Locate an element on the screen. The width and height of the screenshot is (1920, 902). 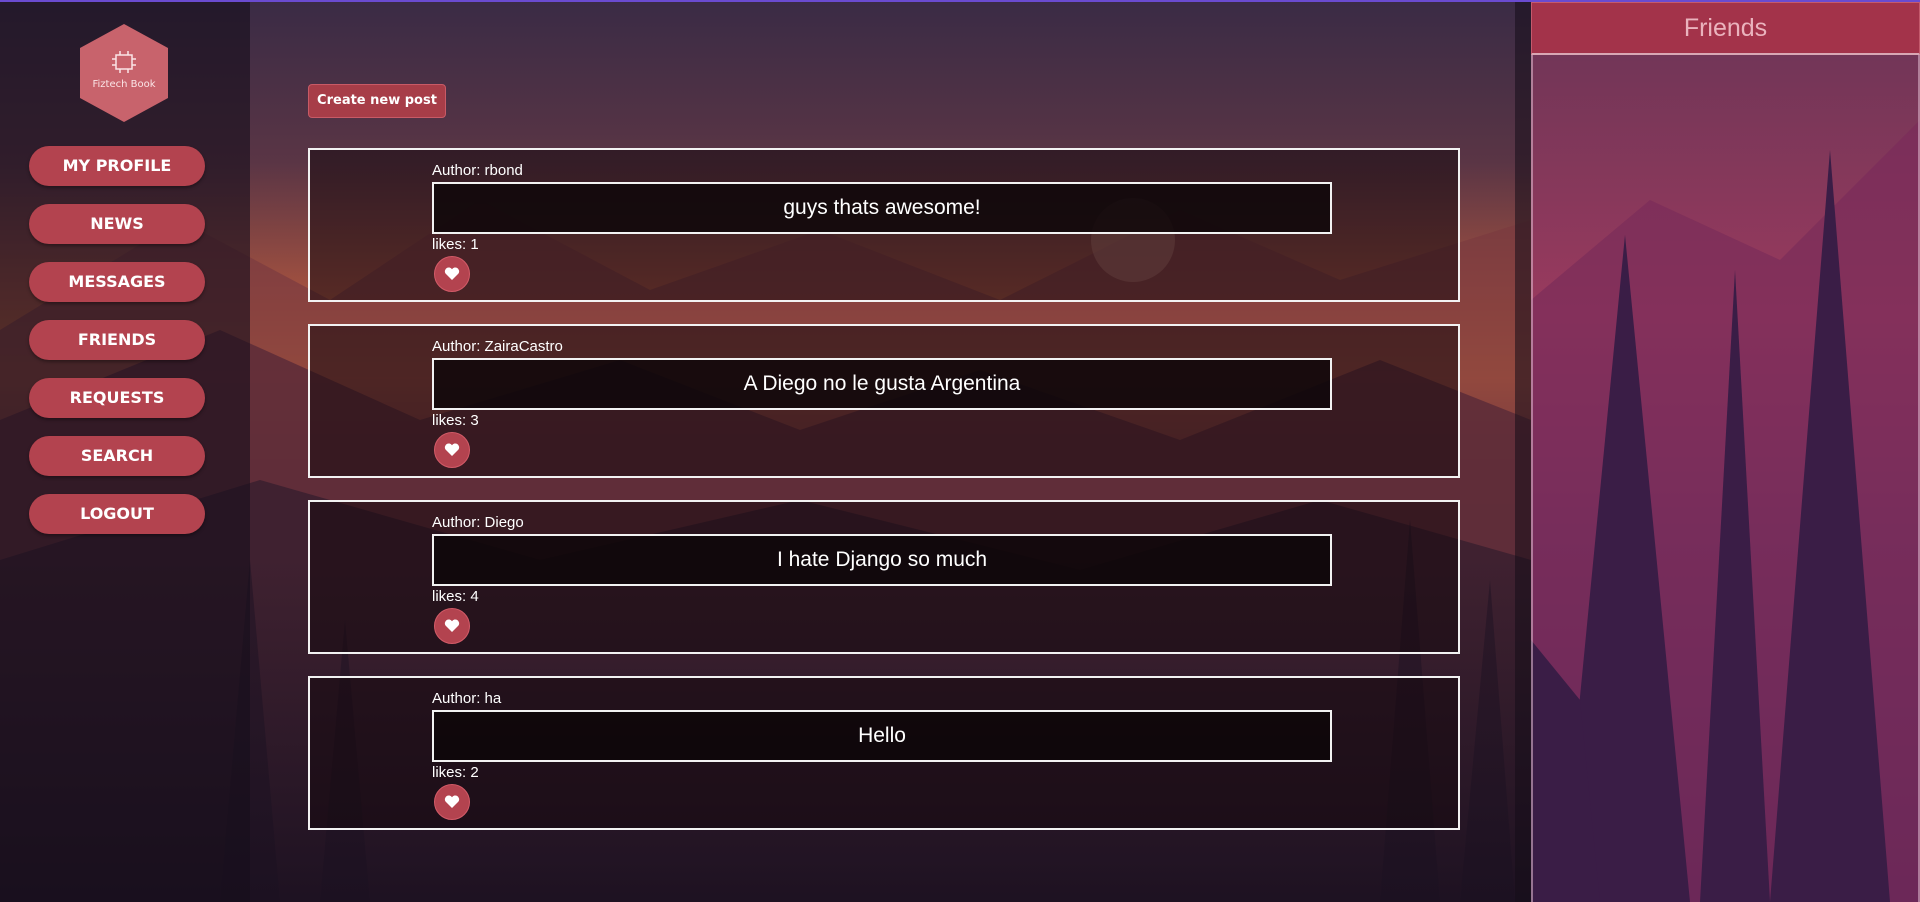
post-likes-count: likes: 1 is located at coordinates (455, 244).